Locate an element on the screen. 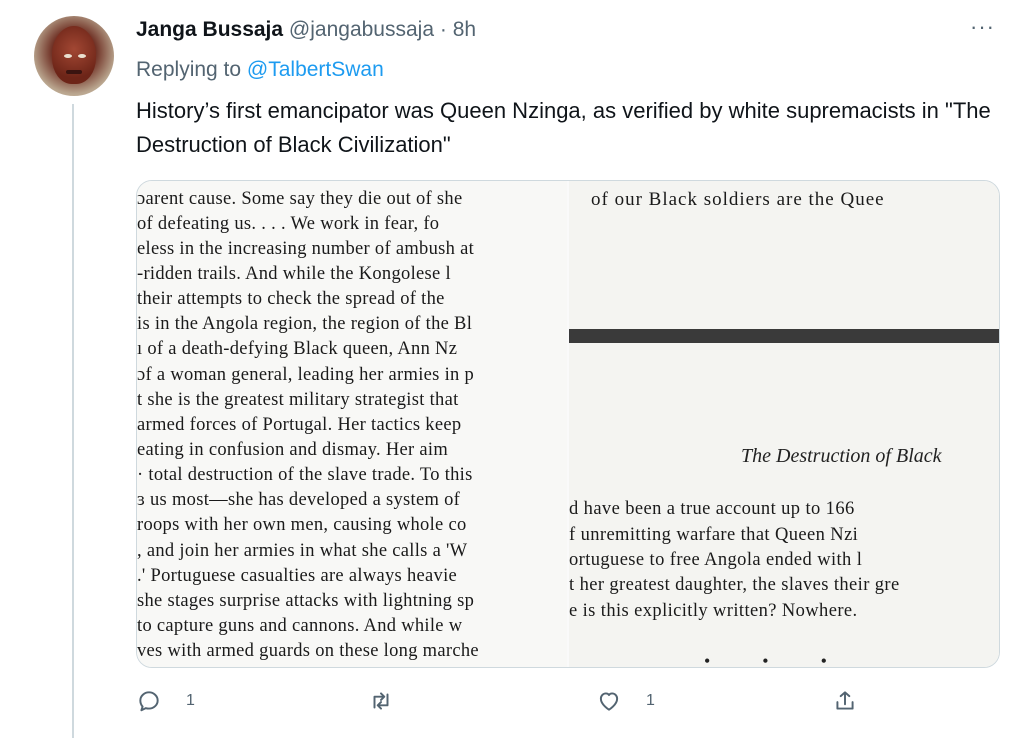 The width and height of the screenshot is (1024, 738). replying-to: Replying to @TalbertSwan is located at coordinates (260, 70).